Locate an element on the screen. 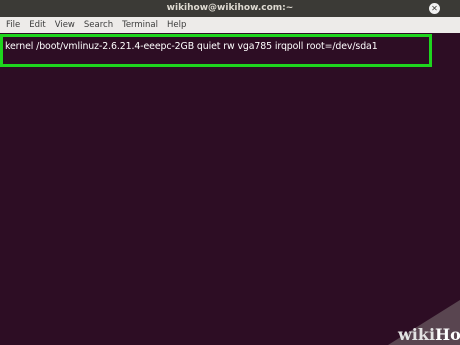 This screenshot has width=460, height=345. menu-terminal: Terminal is located at coordinates (140, 25).